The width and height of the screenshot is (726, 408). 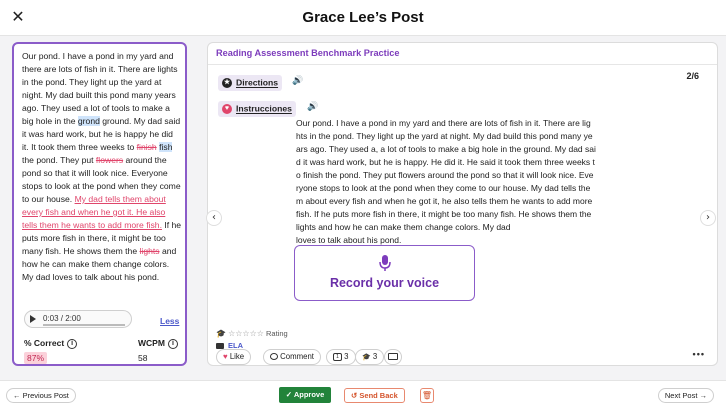 I want to click on send-back-label: Send Back, so click(x=378, y=395).